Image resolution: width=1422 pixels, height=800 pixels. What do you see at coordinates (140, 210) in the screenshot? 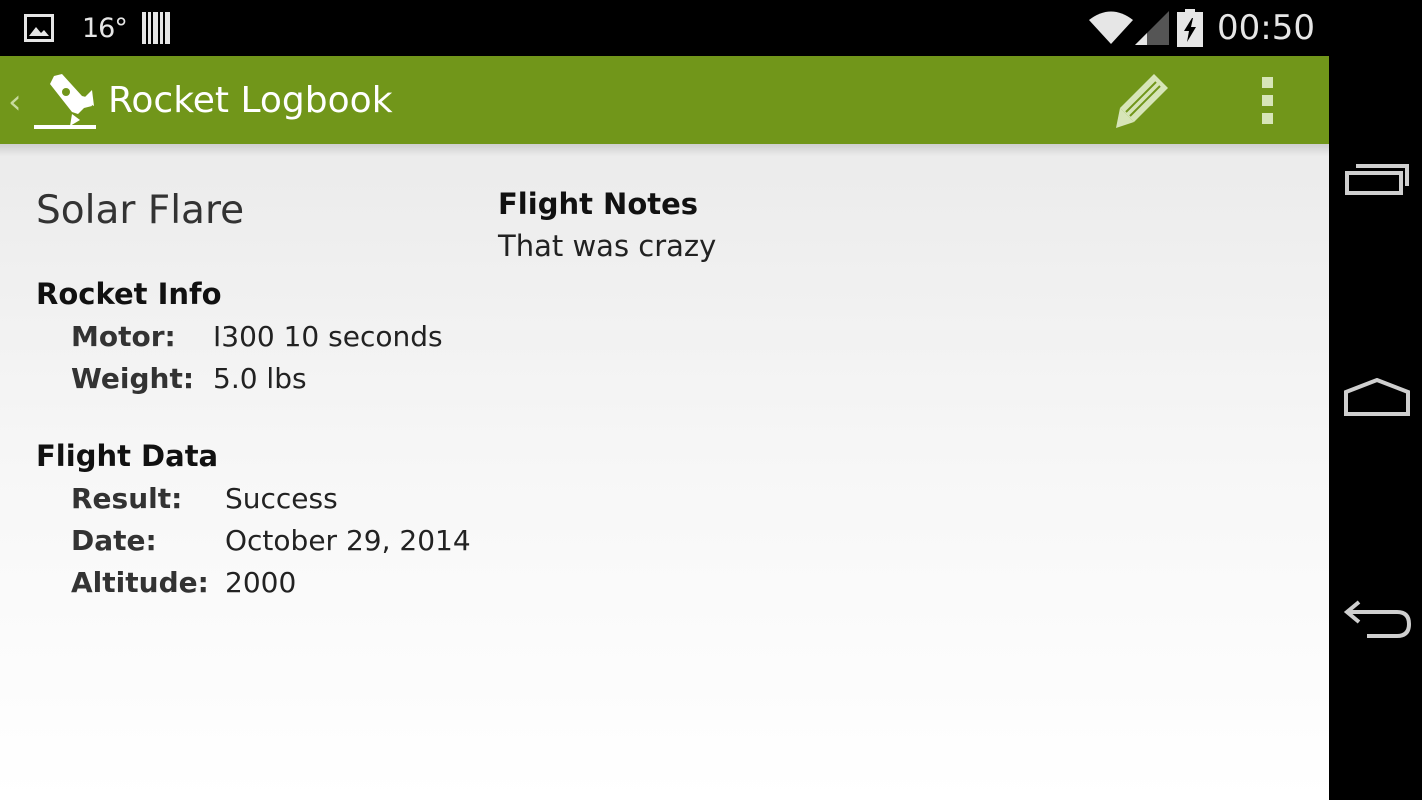
I see `rocket-name: Solar Flare` at bounding box center [140, 210].